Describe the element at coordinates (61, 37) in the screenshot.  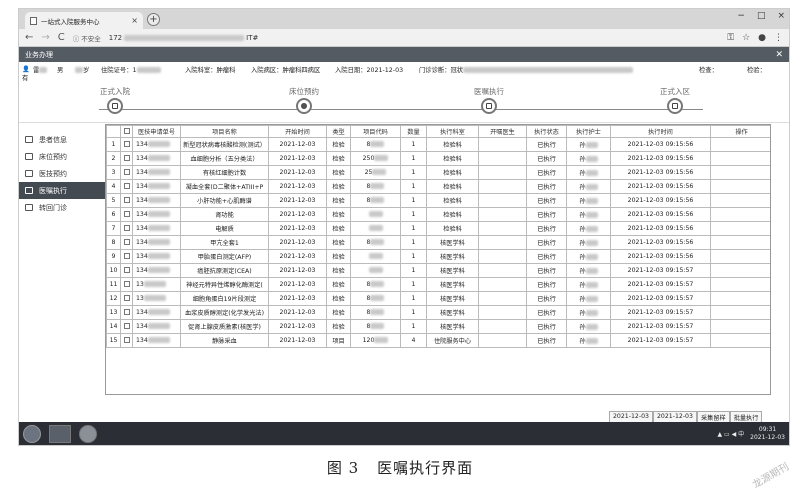
I see `reload-icon: C` at that location.